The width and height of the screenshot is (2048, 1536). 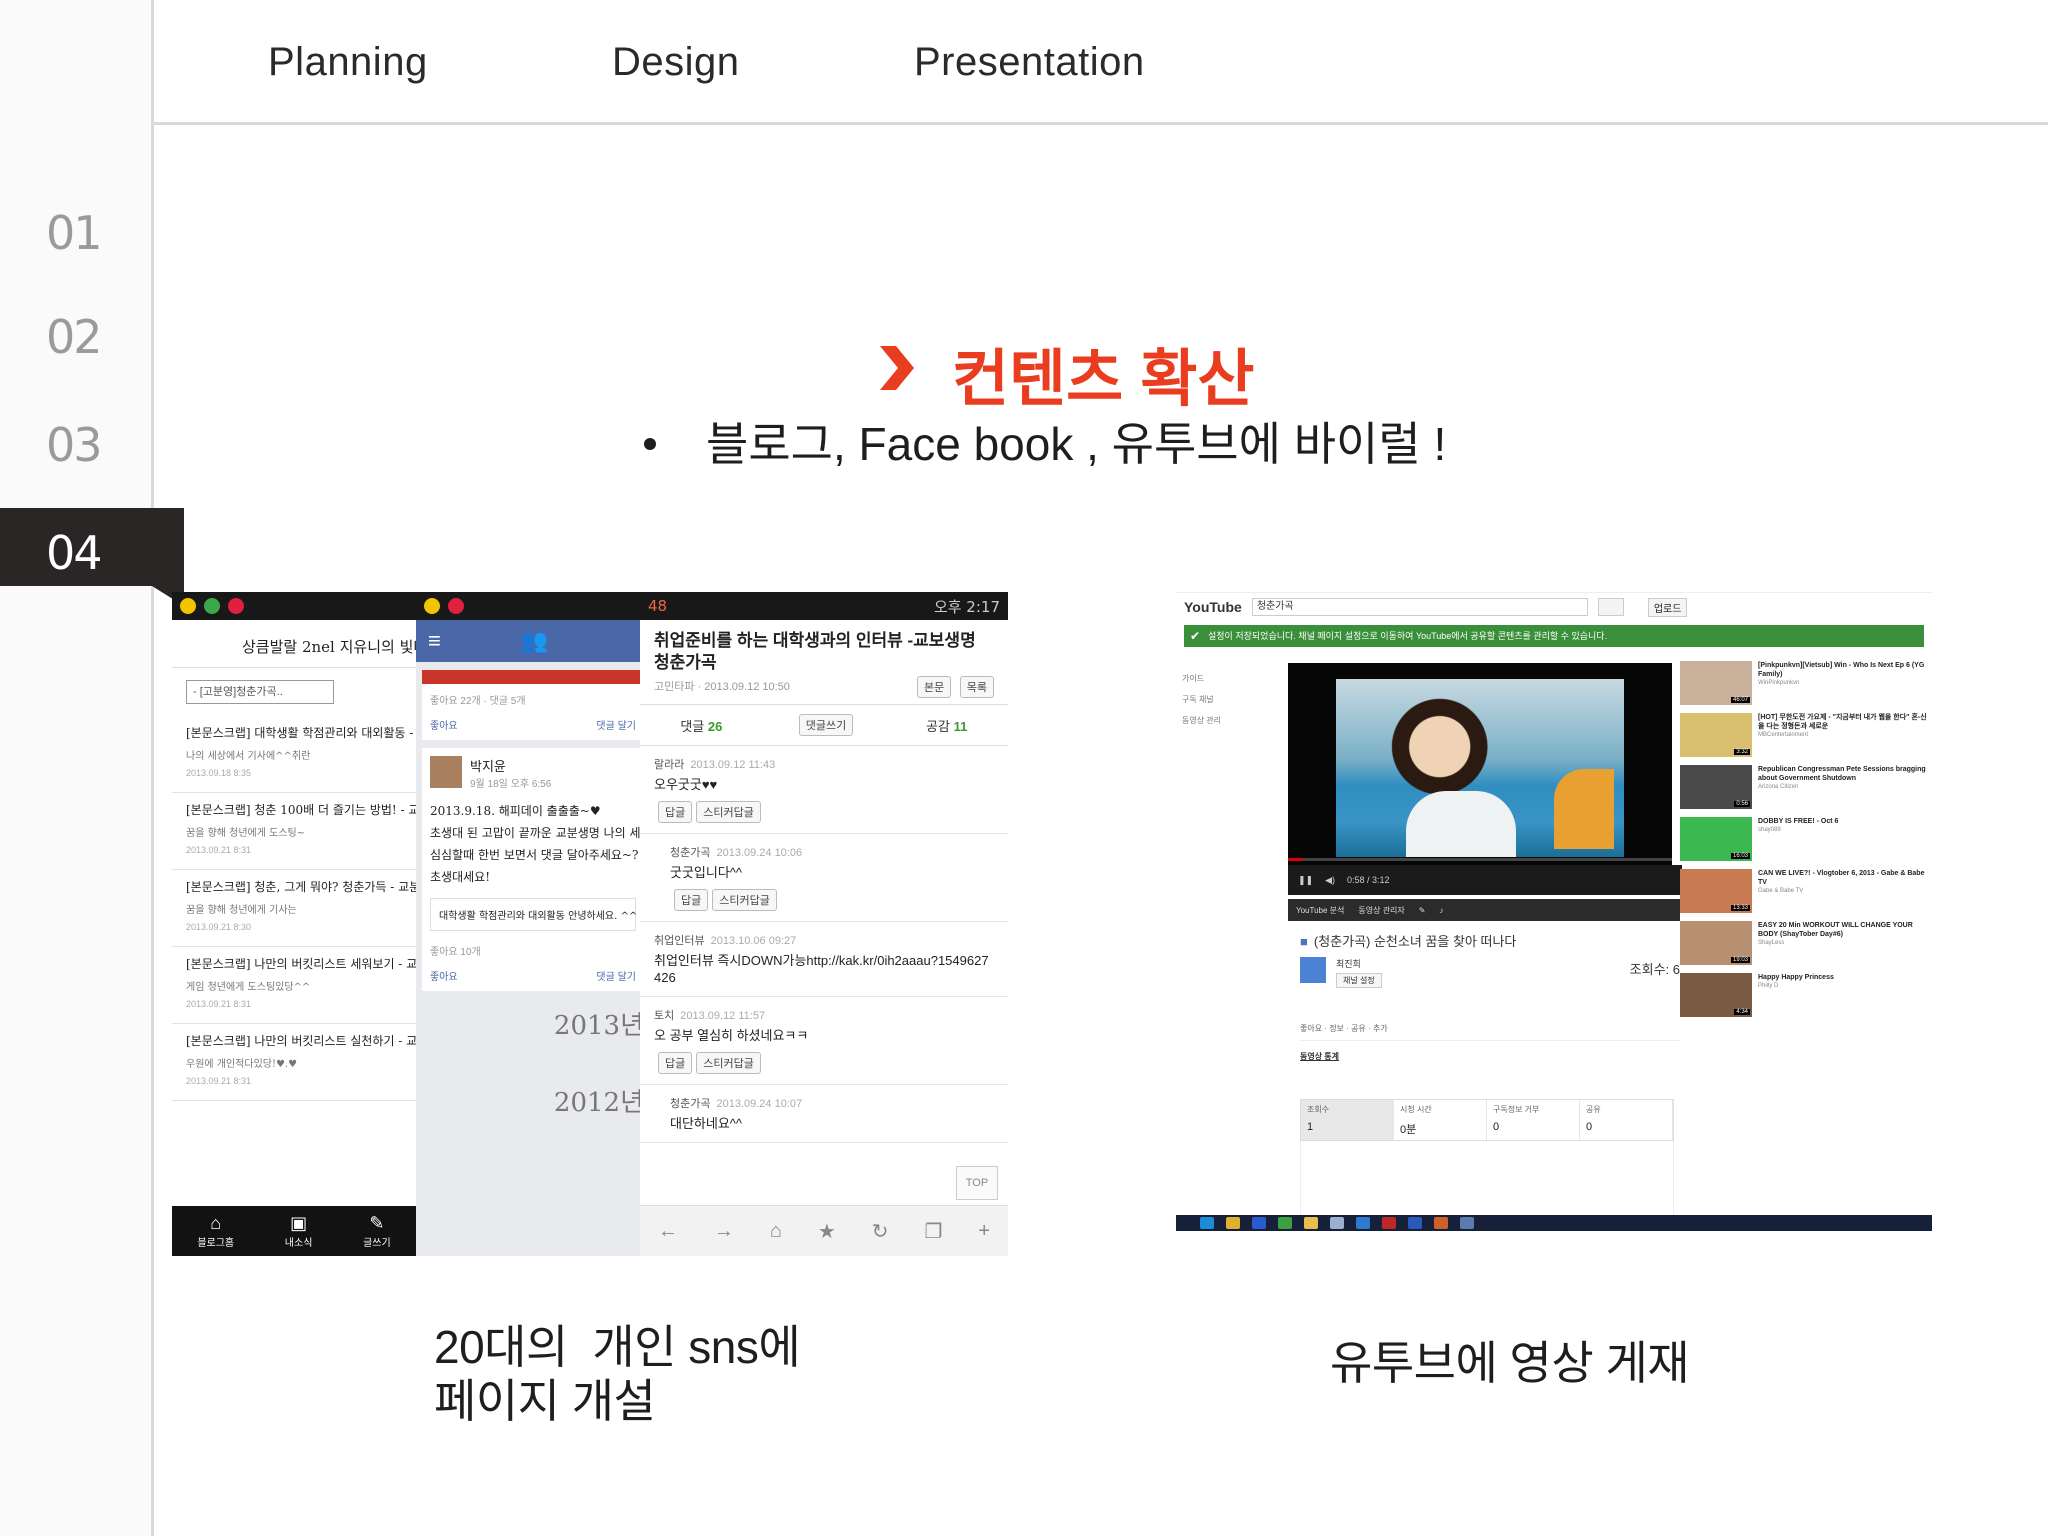 What do you see at coordinates (1485, 779) in the screenshot?
I see `video-player: ❚❚ ◀) 0:58 / 3:12` at bounding box center [1485, 779].